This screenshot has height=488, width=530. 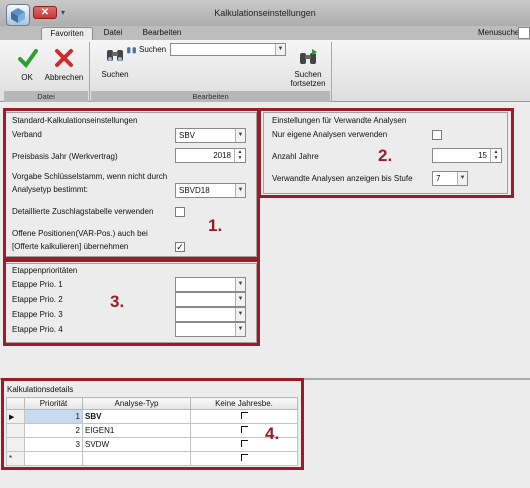 I want to click on analyse-typ-cell: SVDW, so click(x=136, y=444).